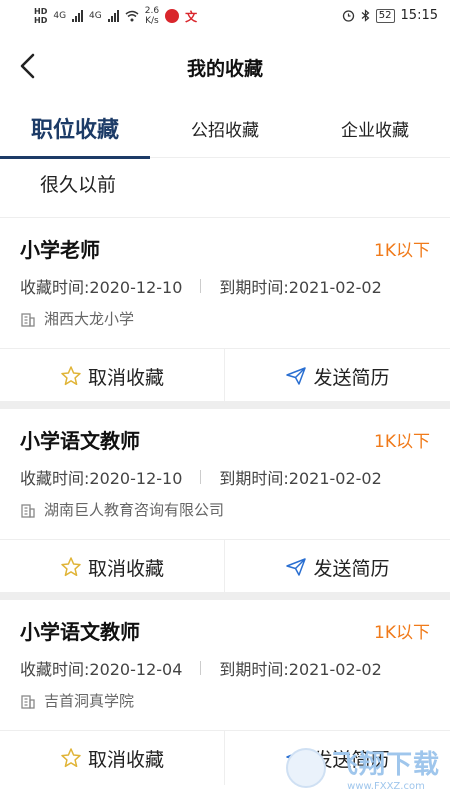 This screenshot has height=800, width=450. I want to click on company-name: 湖南巨人教育咨询有限公司, so click(134, 510).